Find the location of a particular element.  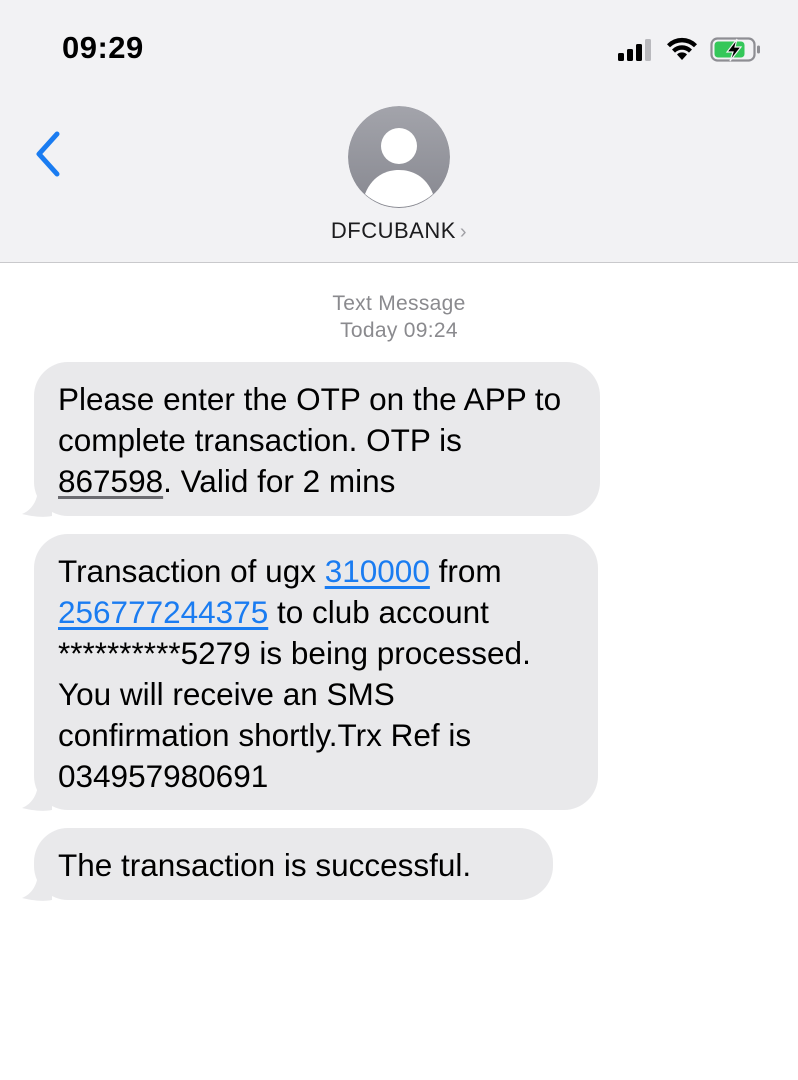

status-time: 09:29 is located at coordinates (103, 47).